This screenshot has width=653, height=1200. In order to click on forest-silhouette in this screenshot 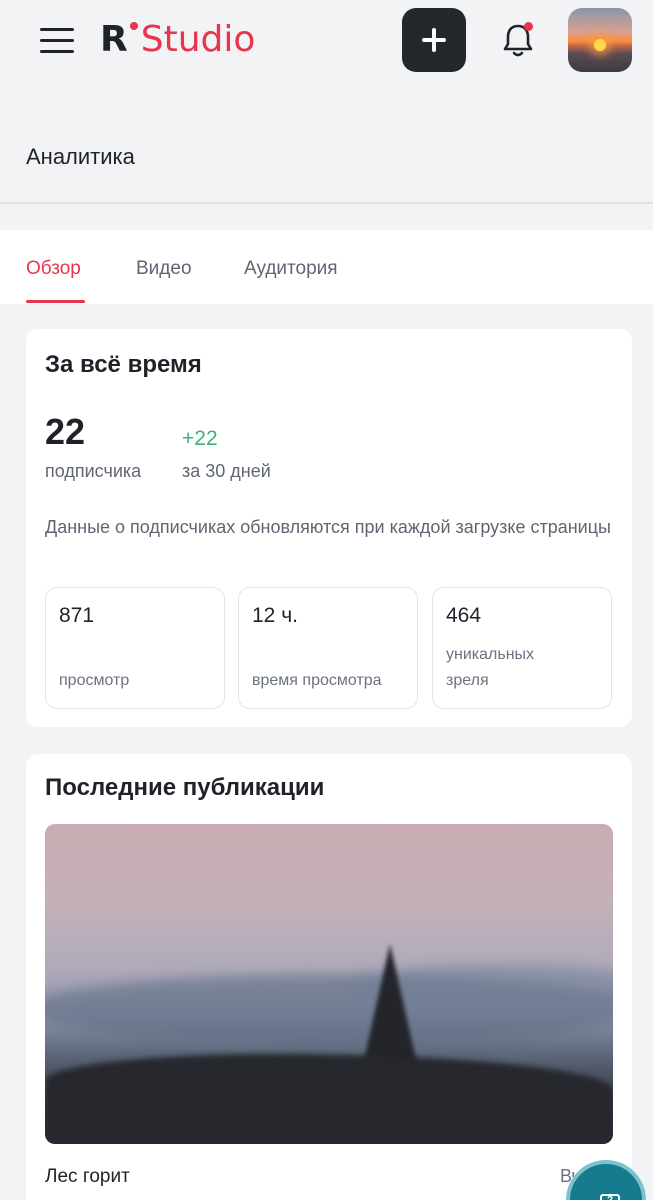, I will do `click(329, 1099)`.